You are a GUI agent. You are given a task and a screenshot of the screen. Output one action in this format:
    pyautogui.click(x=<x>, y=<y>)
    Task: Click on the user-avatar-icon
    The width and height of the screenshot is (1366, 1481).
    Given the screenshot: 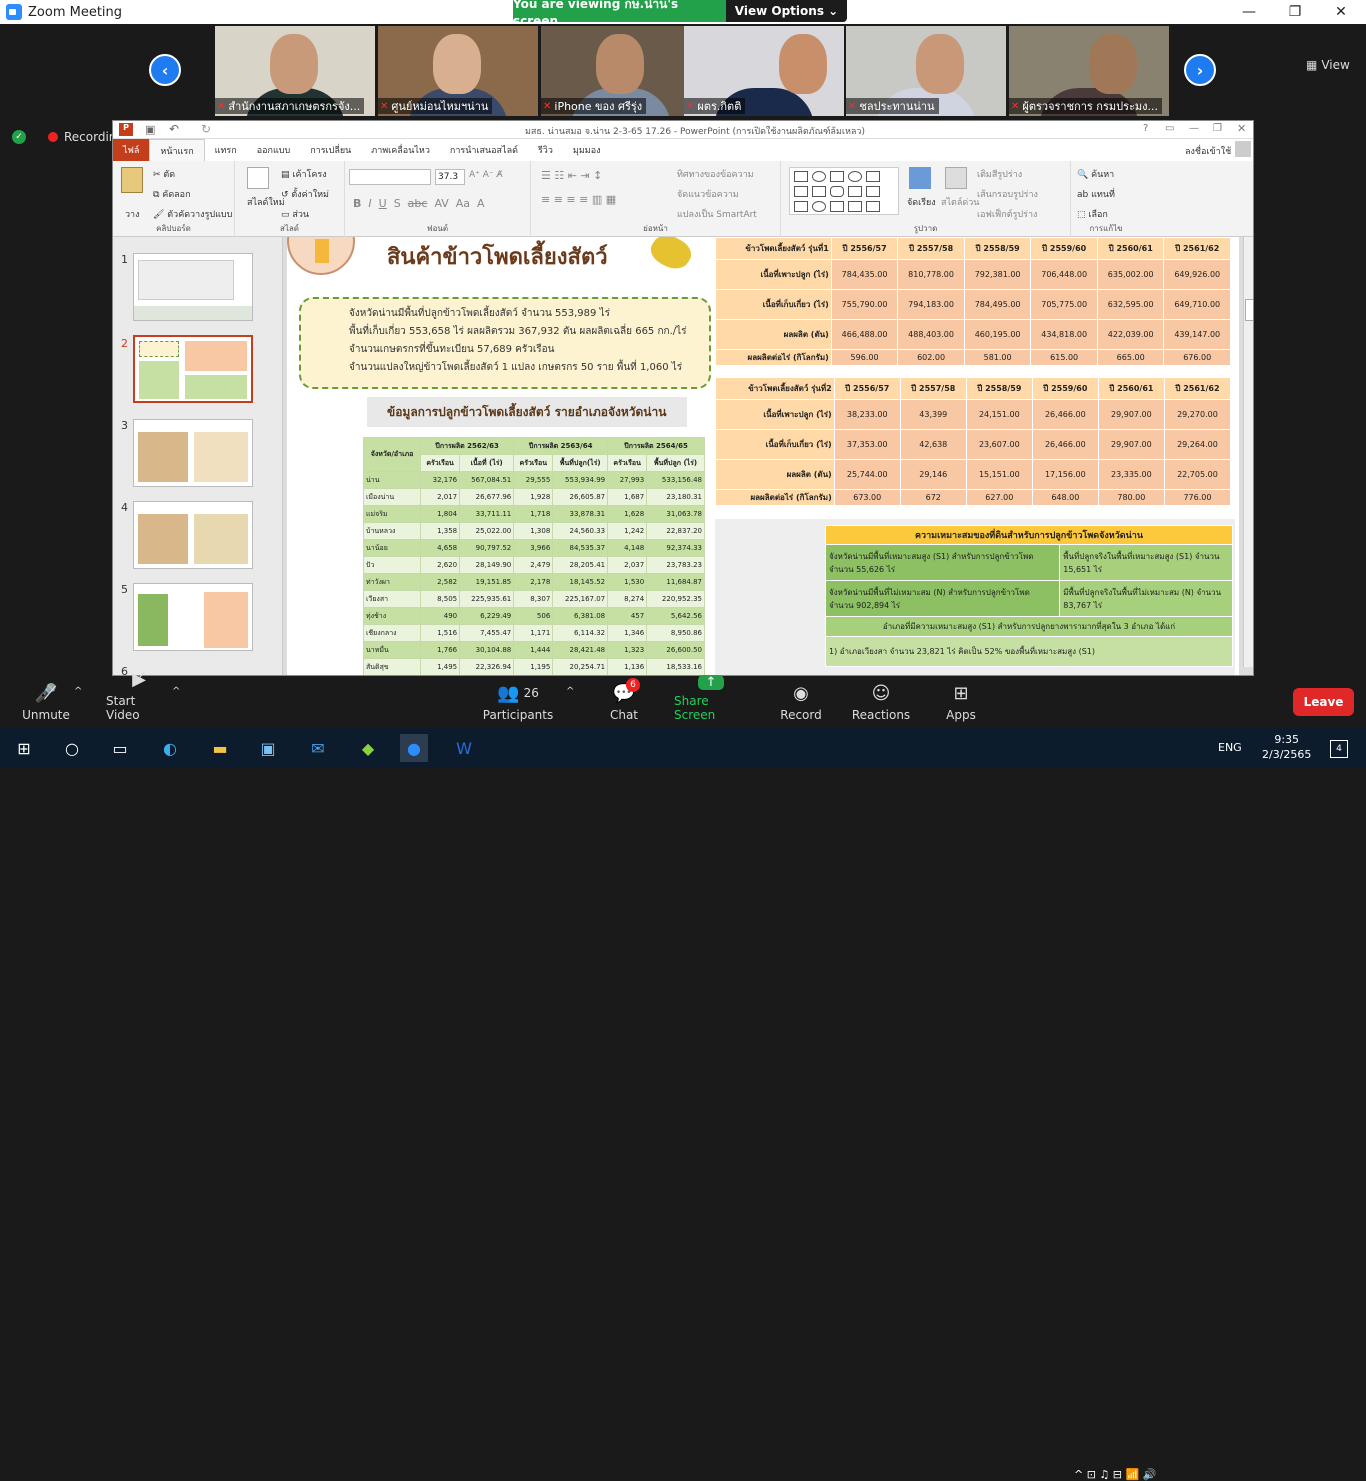 What is the action you would take?
    pyautogui.click(x=1243, y=149)
    